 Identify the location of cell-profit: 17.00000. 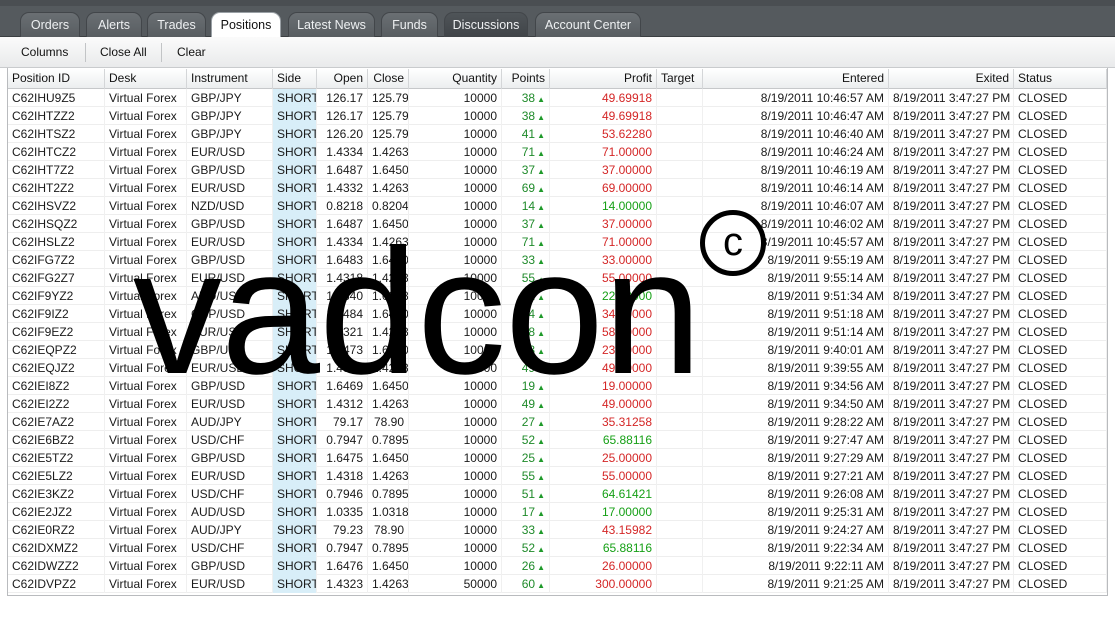
(603, 512).